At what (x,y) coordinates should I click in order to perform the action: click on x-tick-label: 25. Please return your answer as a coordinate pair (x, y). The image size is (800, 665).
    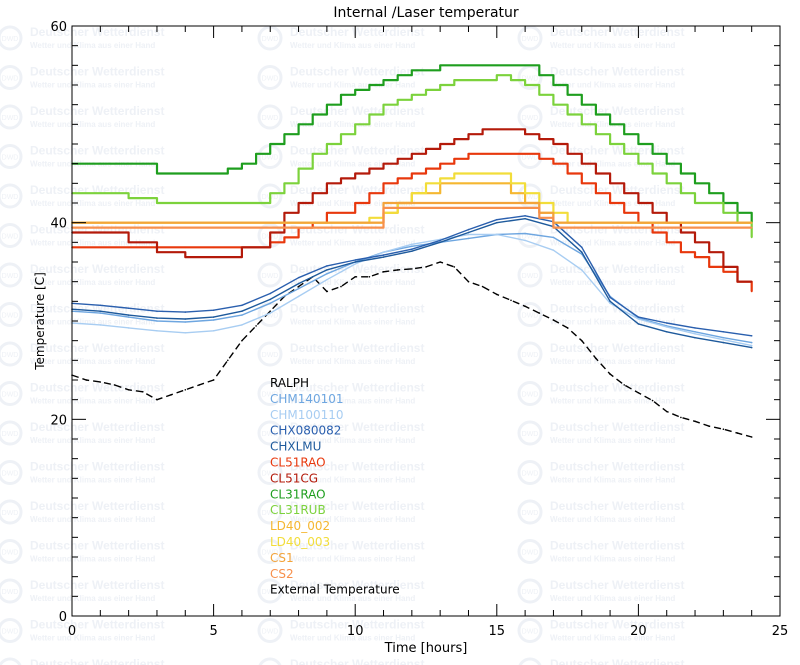
    Looking at the image, I should click on (780, 631).